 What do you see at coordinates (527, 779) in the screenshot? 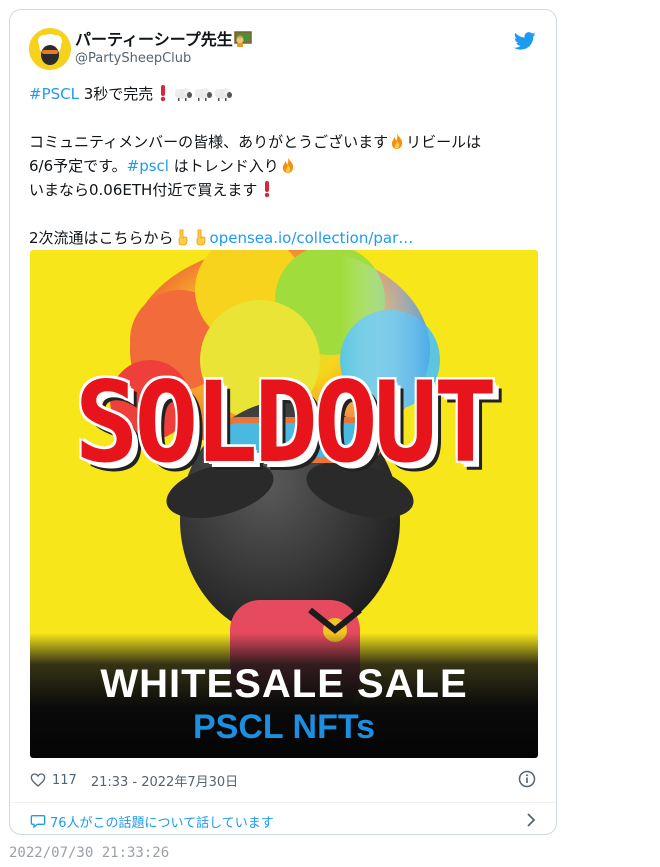
I see `info-icon` at bounding box center [527, 779].